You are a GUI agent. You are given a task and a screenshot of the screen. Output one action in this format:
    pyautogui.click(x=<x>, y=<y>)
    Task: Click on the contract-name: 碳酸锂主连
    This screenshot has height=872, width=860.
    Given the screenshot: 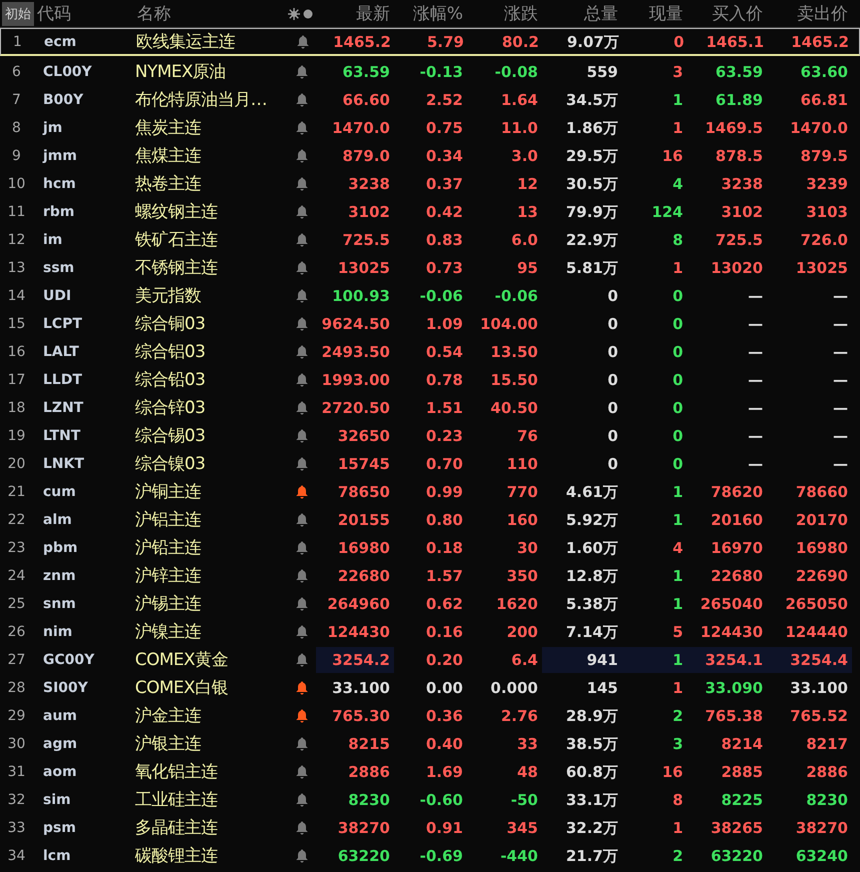 What is the action you would take?
    pyautogui.click(x=176, y=856)
    